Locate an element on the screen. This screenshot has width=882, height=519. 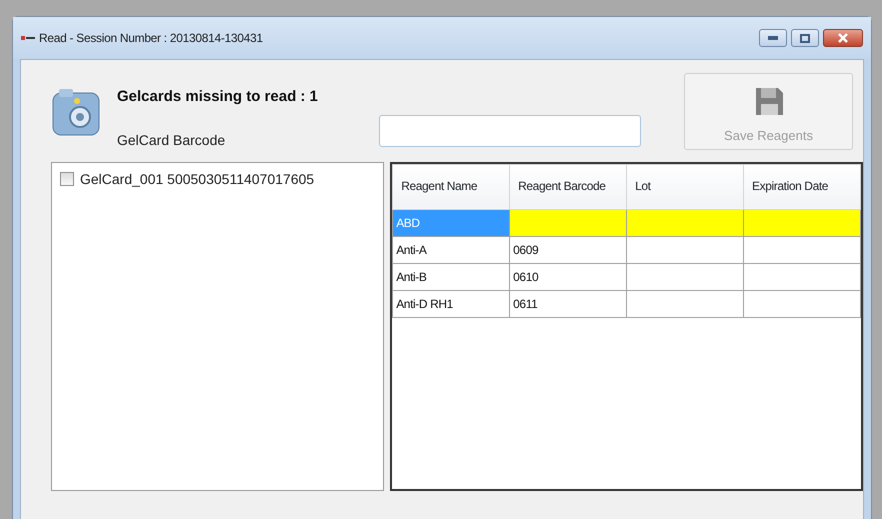
checkbox is located at coordinates (67, 179).